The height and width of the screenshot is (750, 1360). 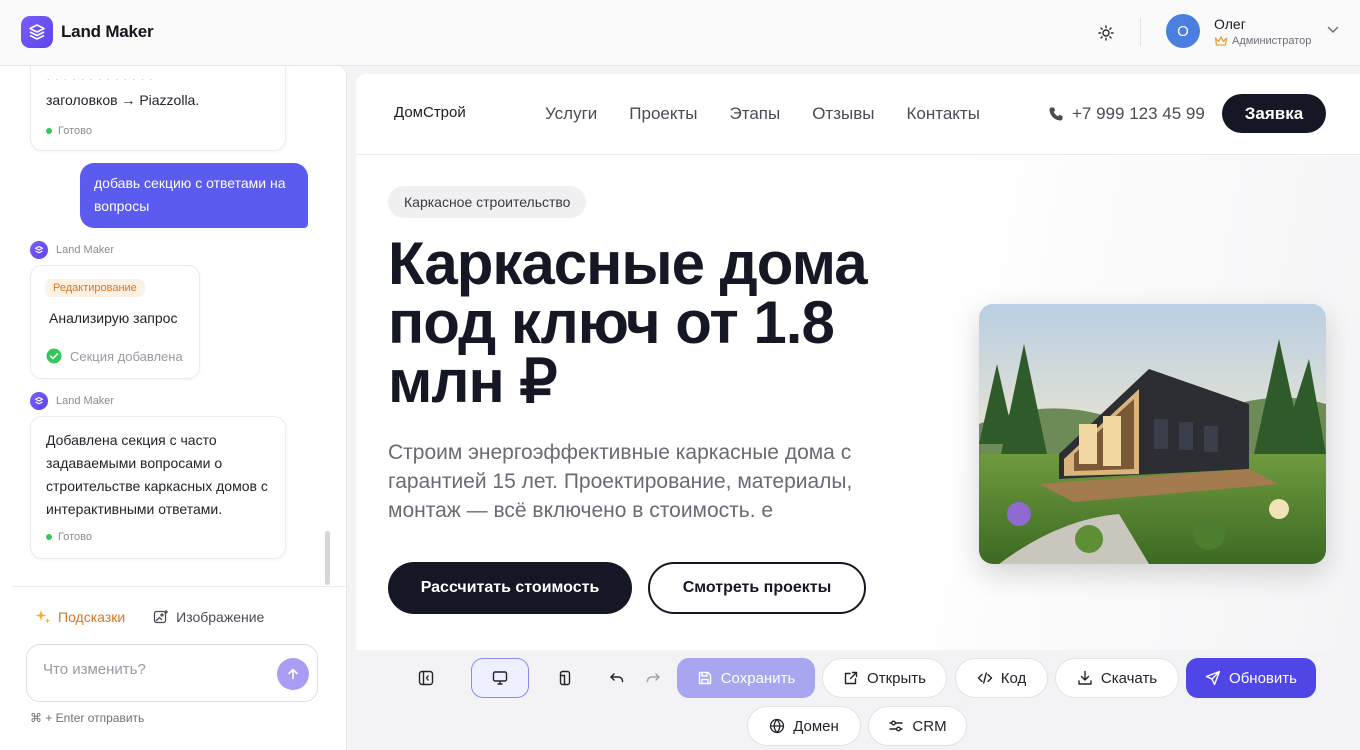 What do you see at coordinates (1262, 31) in the screenshot?
I see `user-info: Олег Администратор` at bounding box center [1262, 31].